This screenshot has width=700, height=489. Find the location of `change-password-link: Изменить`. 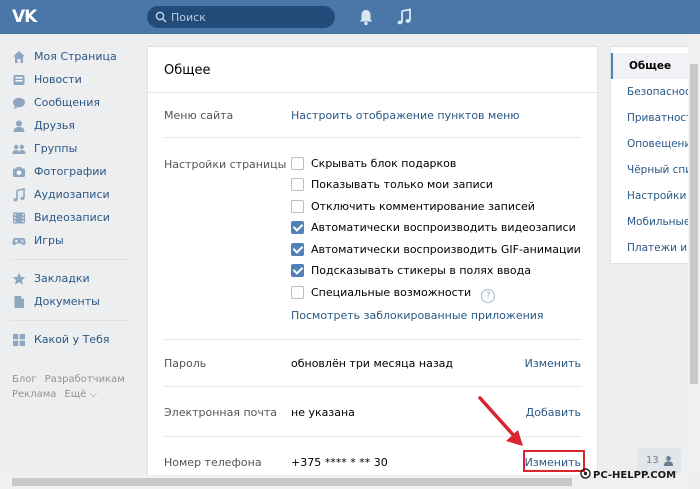

change-password-link: Изменить is located at coordinates (553, 363).